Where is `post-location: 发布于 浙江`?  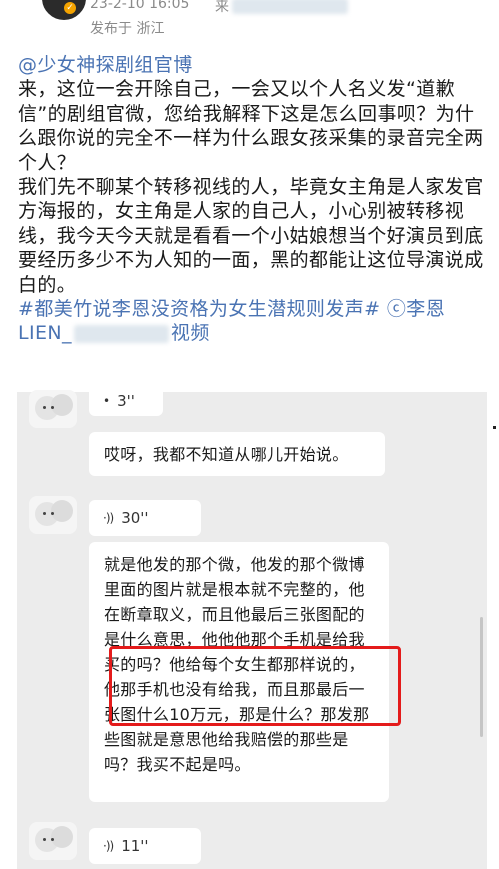 post-location: 发布于 浙江 is located at coordinates (127, 29).